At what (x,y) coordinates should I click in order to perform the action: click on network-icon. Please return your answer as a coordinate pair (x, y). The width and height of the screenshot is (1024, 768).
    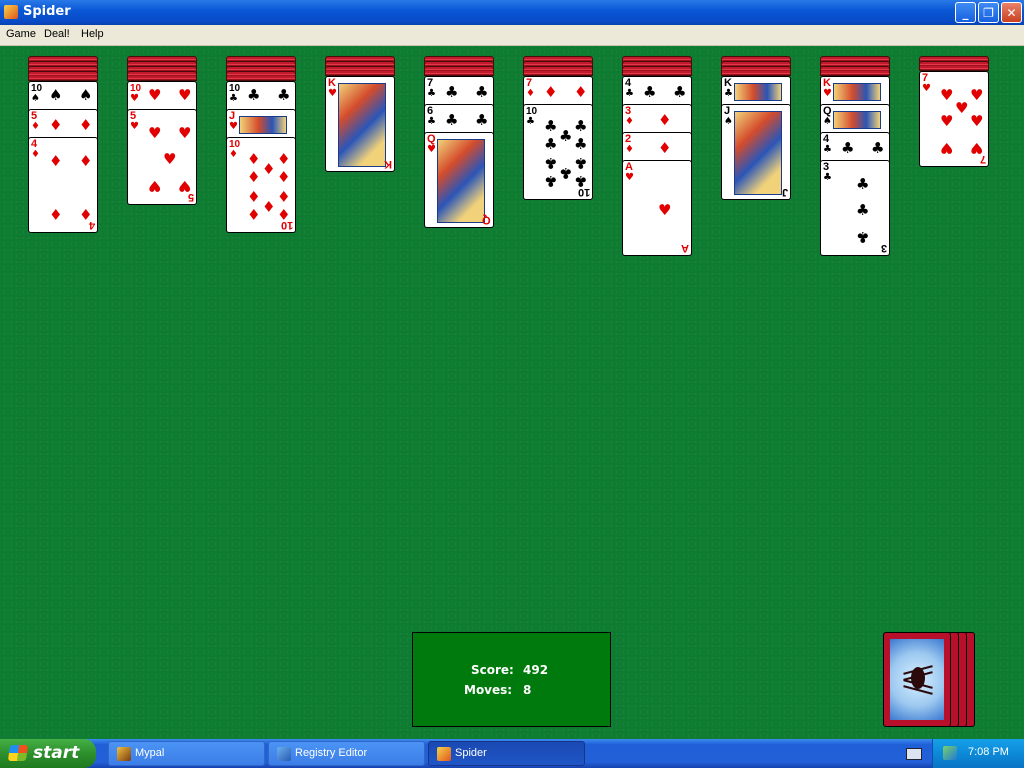
    Looking at the image, I should click on (950, 753).